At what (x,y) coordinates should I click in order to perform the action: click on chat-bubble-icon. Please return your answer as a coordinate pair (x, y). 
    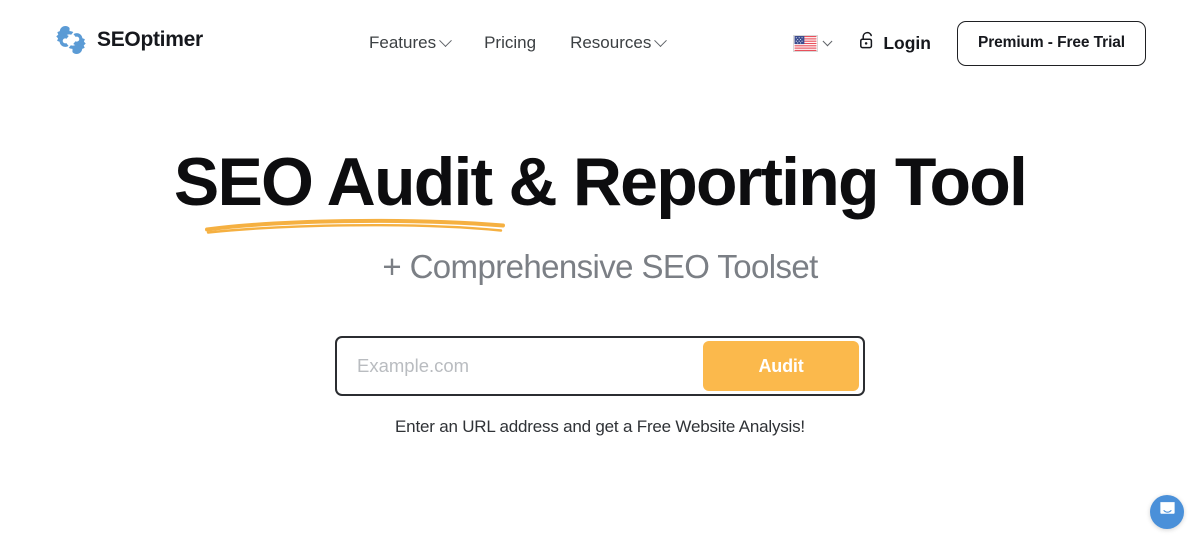
    Looking at the image, I should click on (1167, 512).